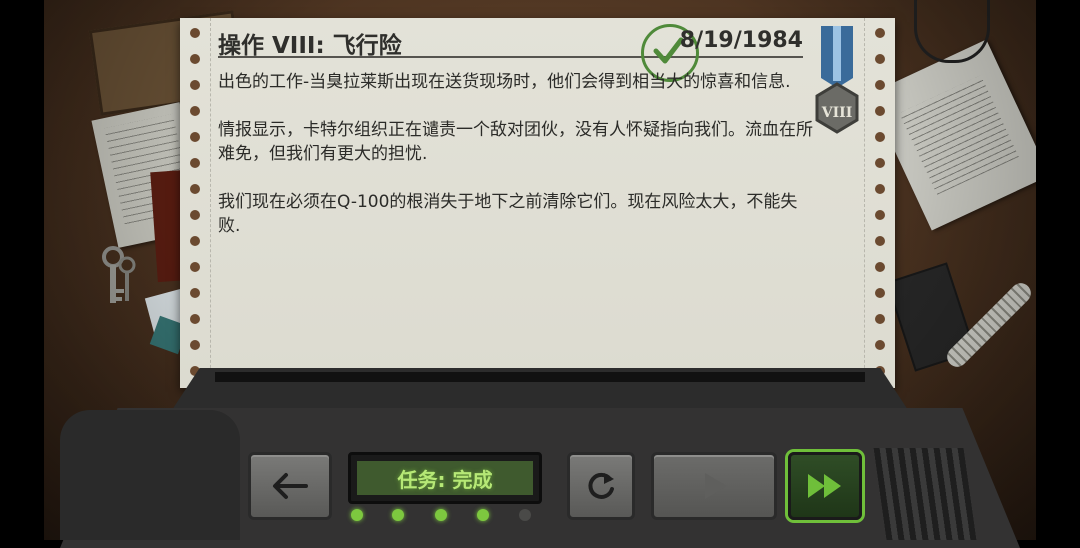 The image size is (1080, 548). I want to click on play-icon, so click(716, 486).